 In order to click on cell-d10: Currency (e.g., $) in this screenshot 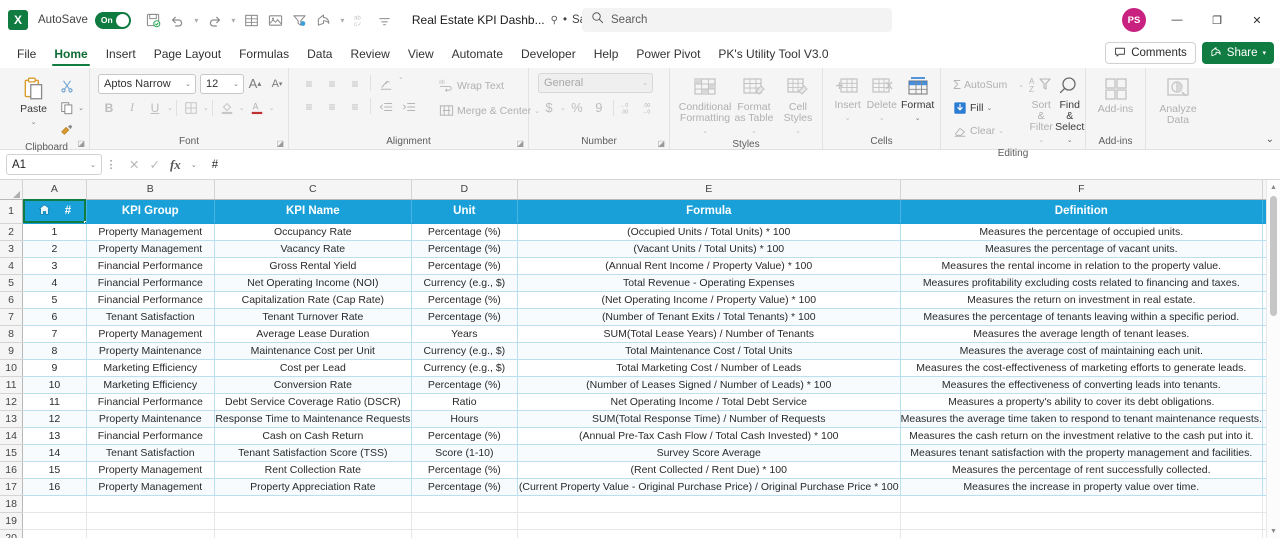, I will do `click(464, 368)`.